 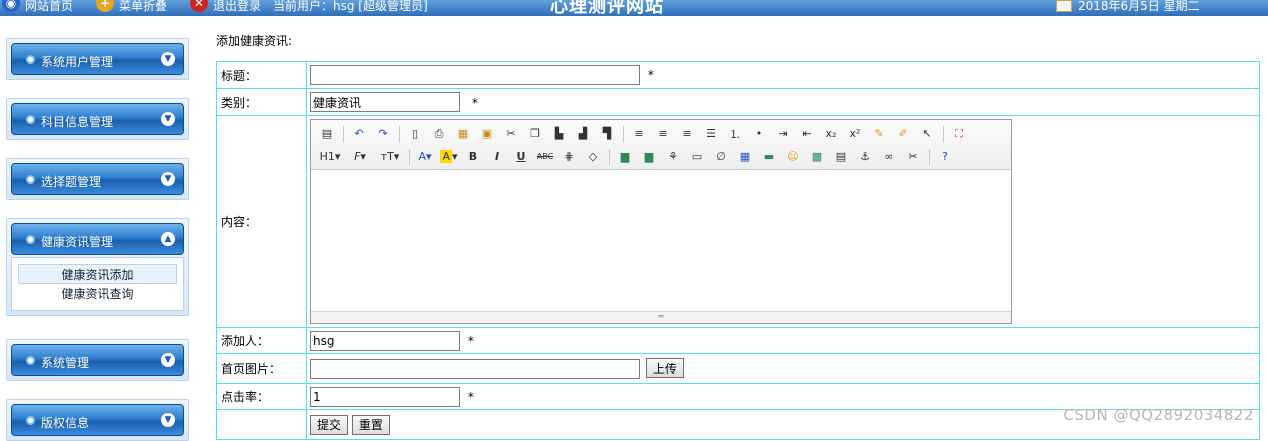 What do you see at coordinates (350, 6) in the screenshot?
I see `current-user-text: 当前用户：hsg [超级管理员]` at bounding box center [350, 6].